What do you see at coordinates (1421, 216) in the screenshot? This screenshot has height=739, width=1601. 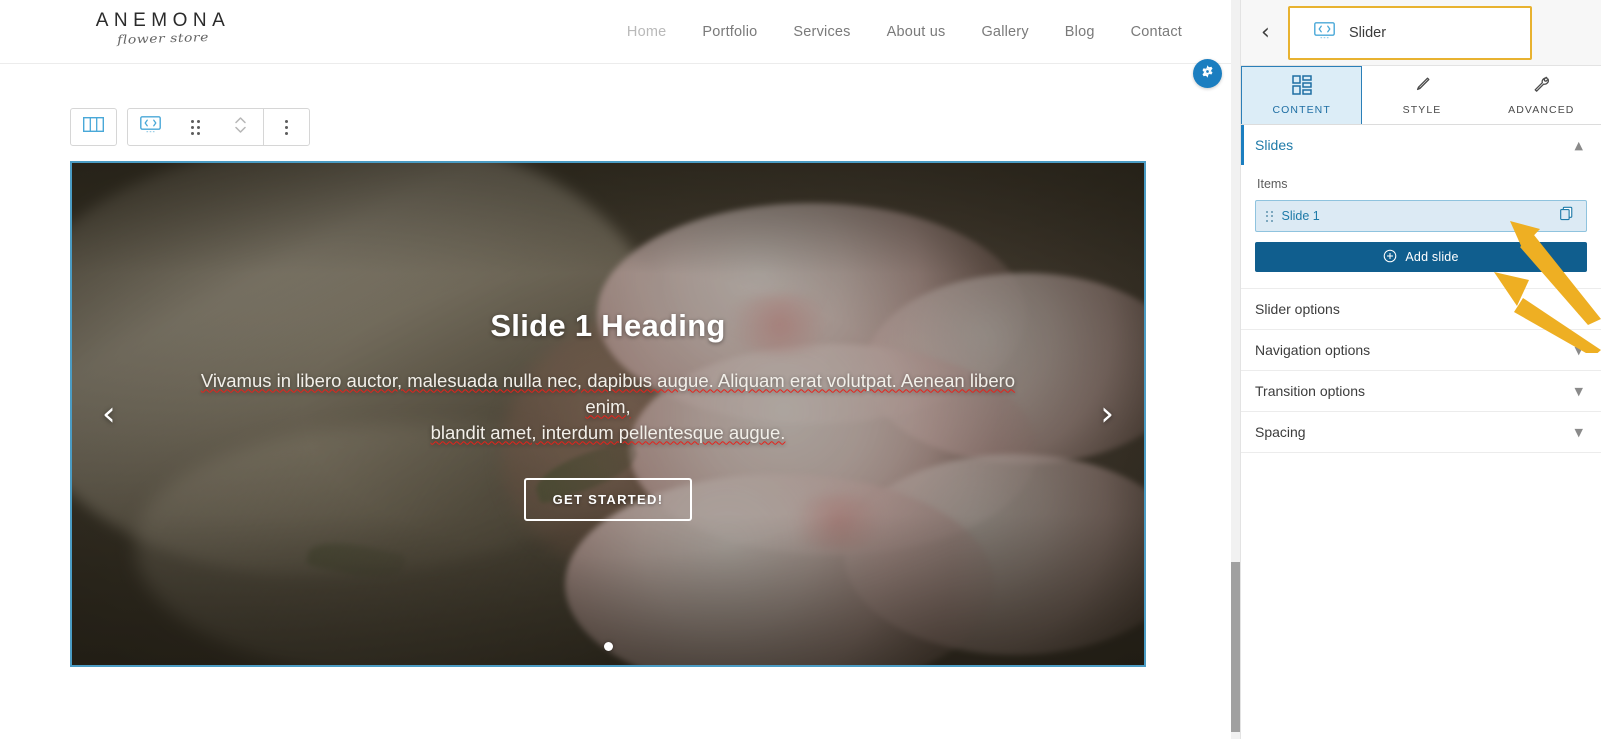 I see `list-item: Slide 1` at bounding box center [1421, 216].